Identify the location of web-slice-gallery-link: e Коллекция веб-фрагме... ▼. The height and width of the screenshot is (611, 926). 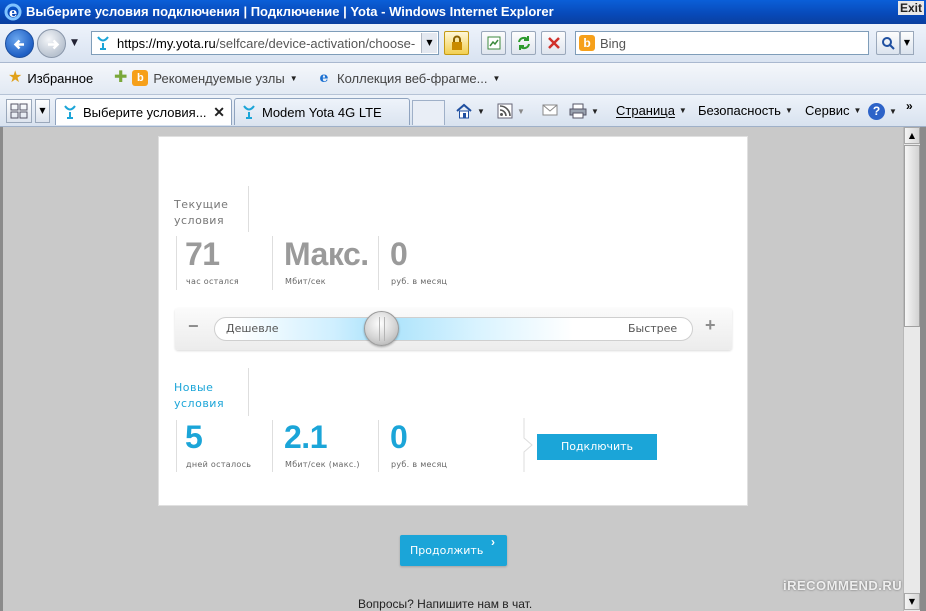
(408, 78).